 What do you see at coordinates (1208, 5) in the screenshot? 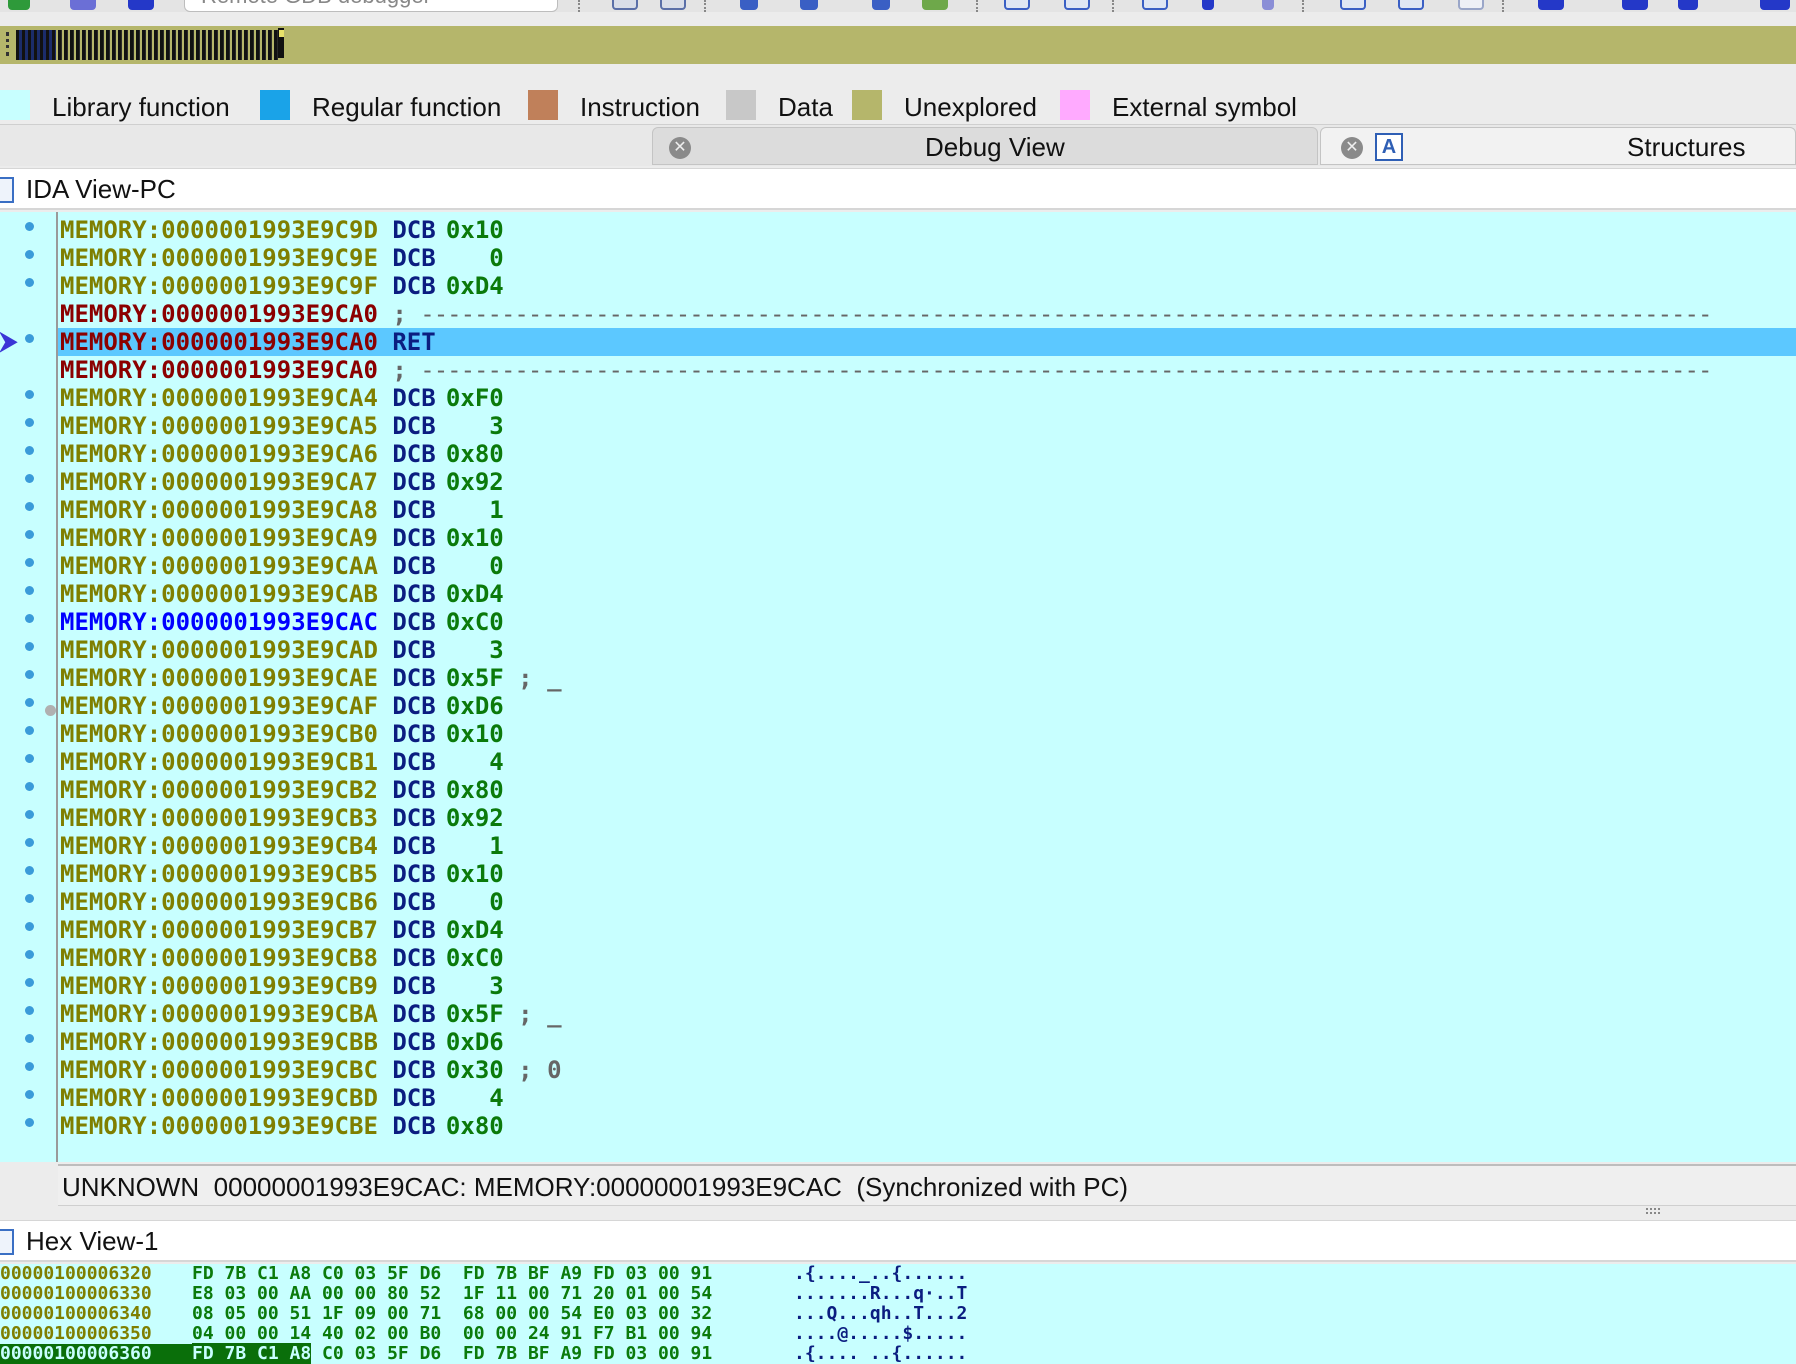
I see `lock-icon` at bounding box center [1208, 5].